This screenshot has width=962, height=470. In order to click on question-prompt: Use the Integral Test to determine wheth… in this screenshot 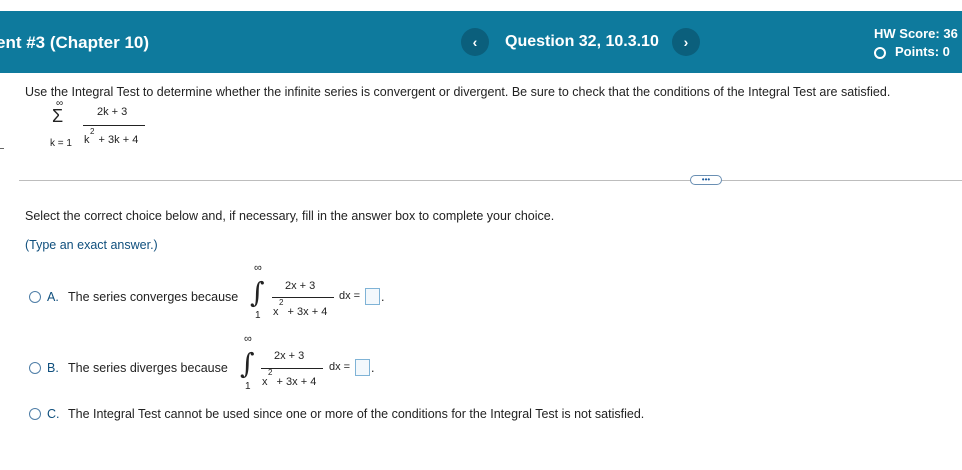, I will do `click(458, 92)`.